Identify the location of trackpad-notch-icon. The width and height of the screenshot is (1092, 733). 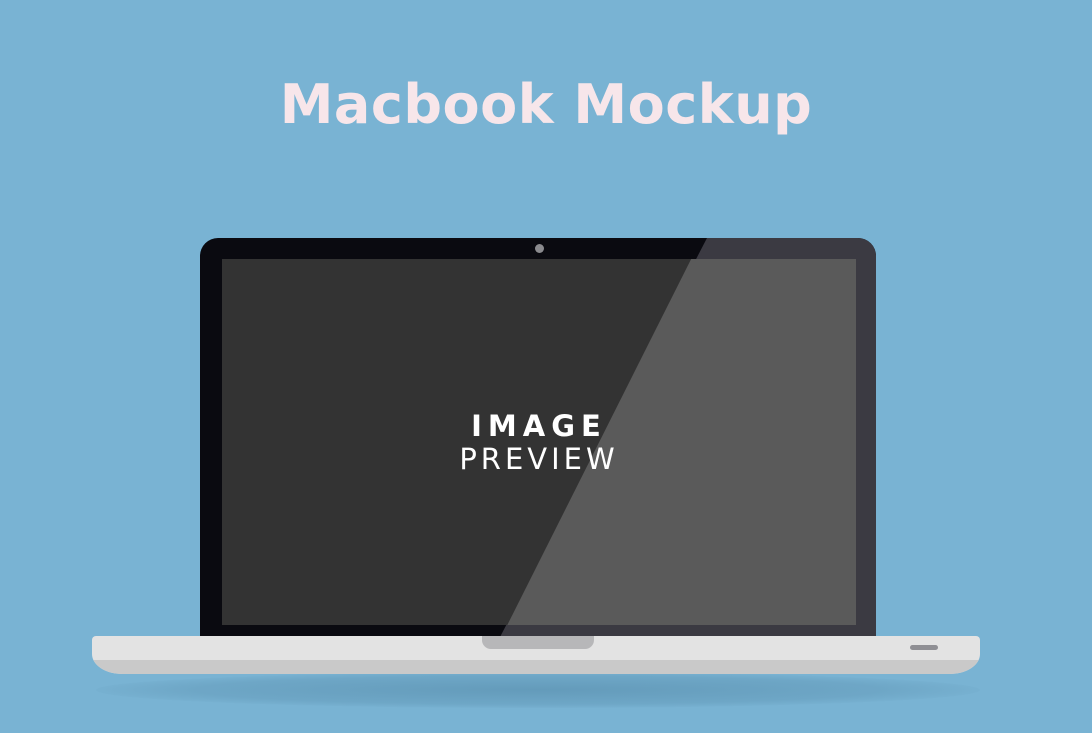
(538, 642).